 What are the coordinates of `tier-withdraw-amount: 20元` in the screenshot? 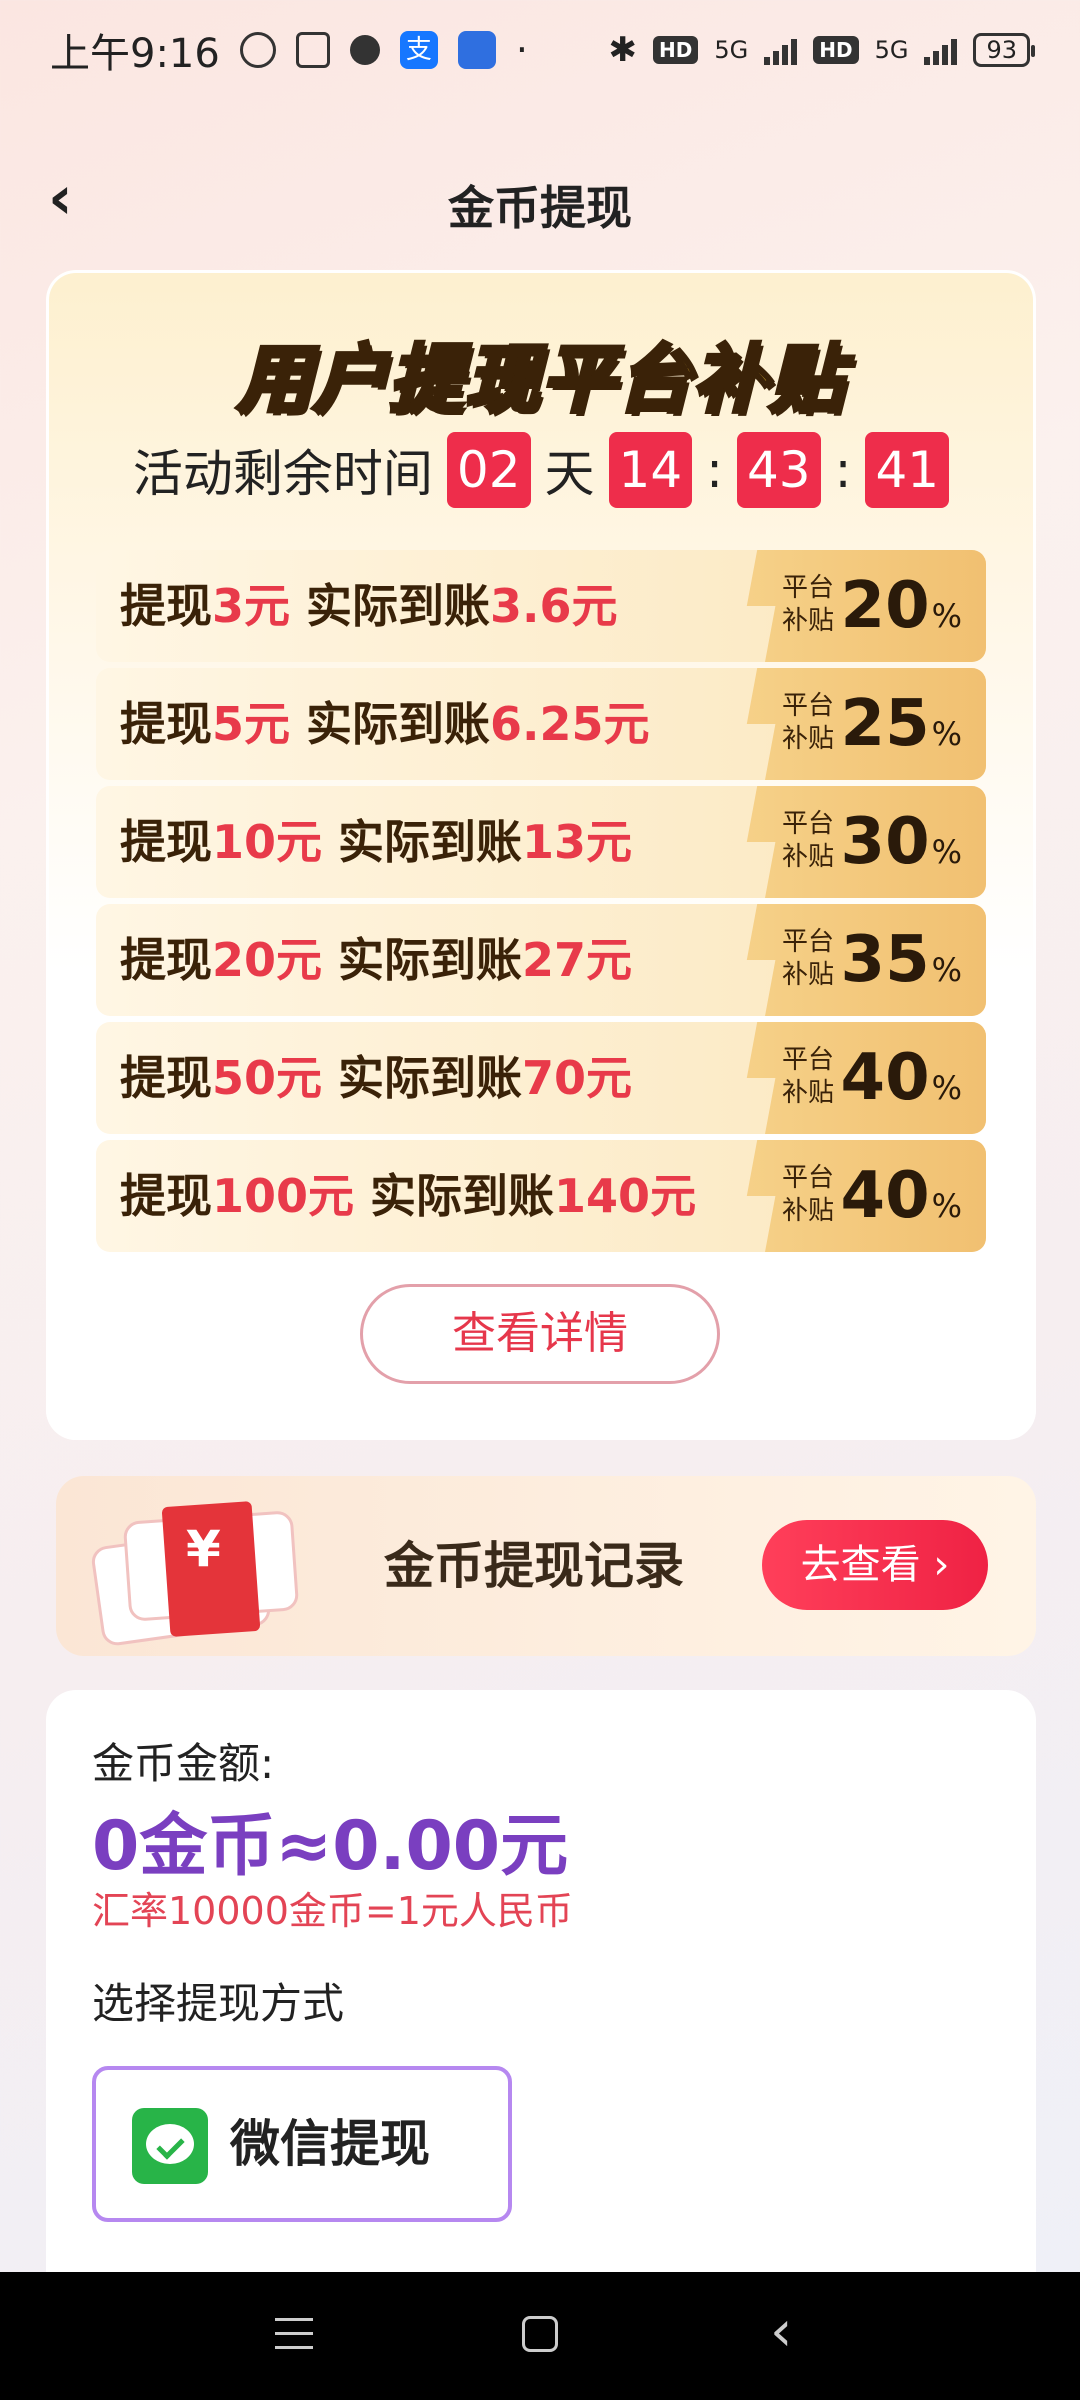 It's located at (267, 960).